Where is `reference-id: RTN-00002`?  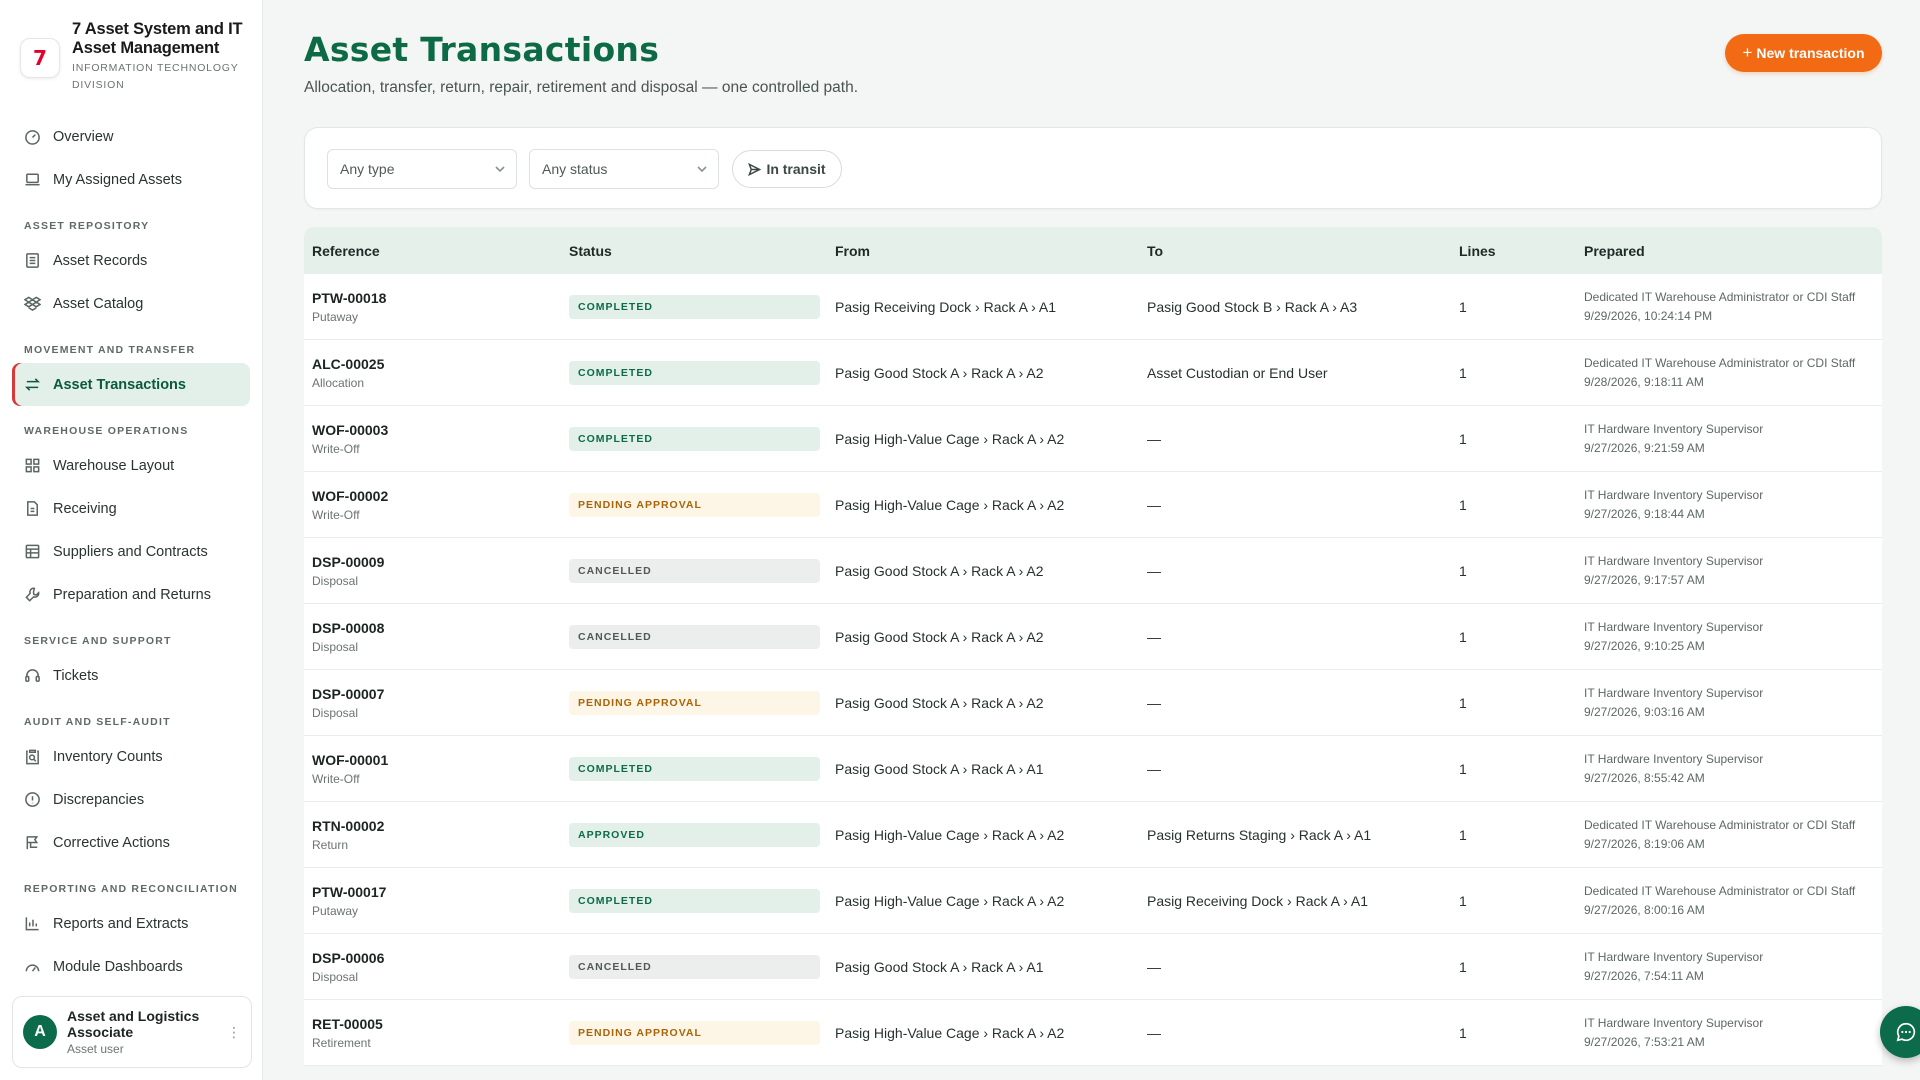 reference-id: RTN-00002 is located at coordinates (440, 826).